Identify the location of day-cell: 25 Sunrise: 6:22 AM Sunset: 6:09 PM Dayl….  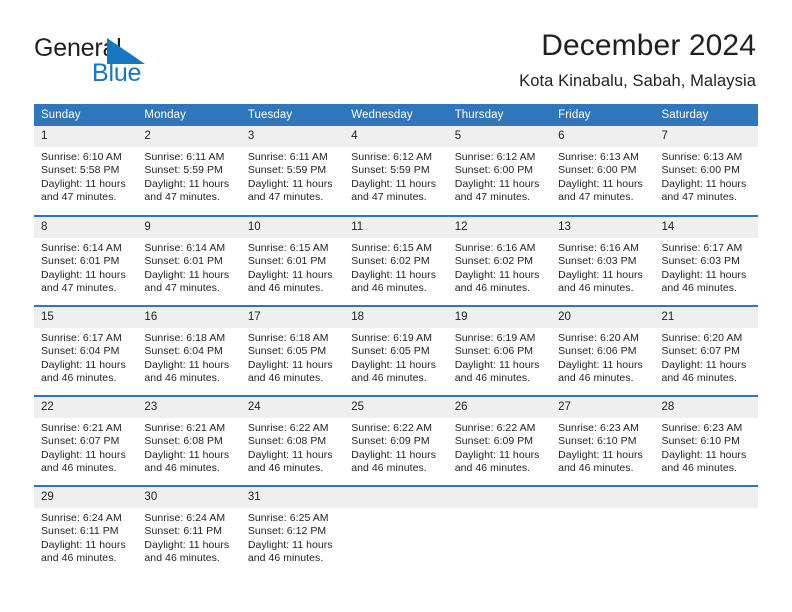
(396, 440).